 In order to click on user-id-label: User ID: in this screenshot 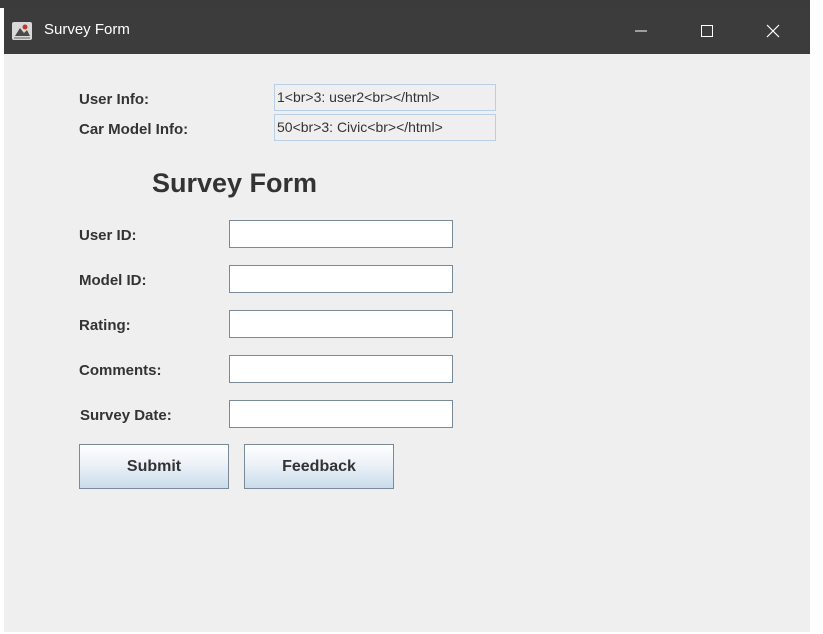, I will do `click(108, 235)`.